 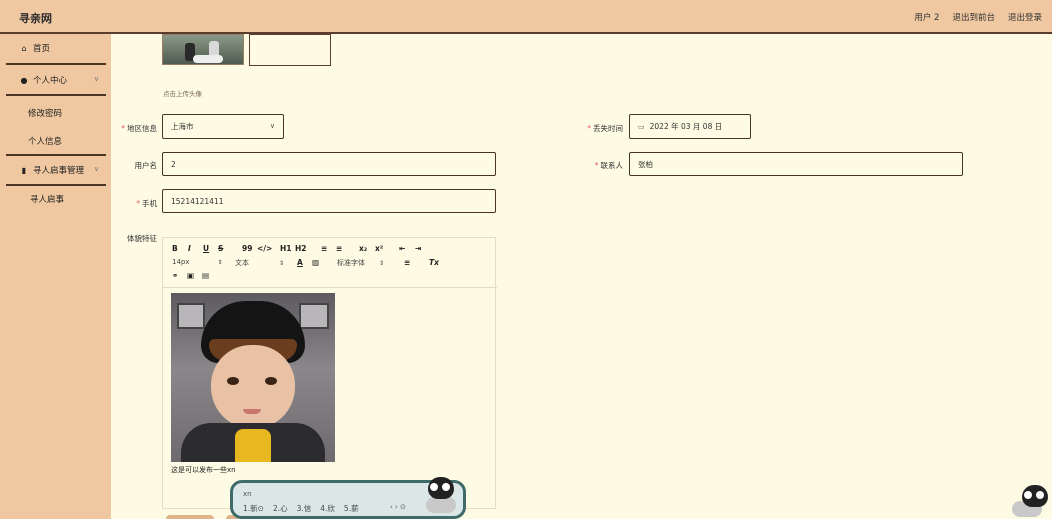 What do you see at coordinates (203, 49) in the screenshot?
I see `avatar-preview` at bounding box center [203, 49].